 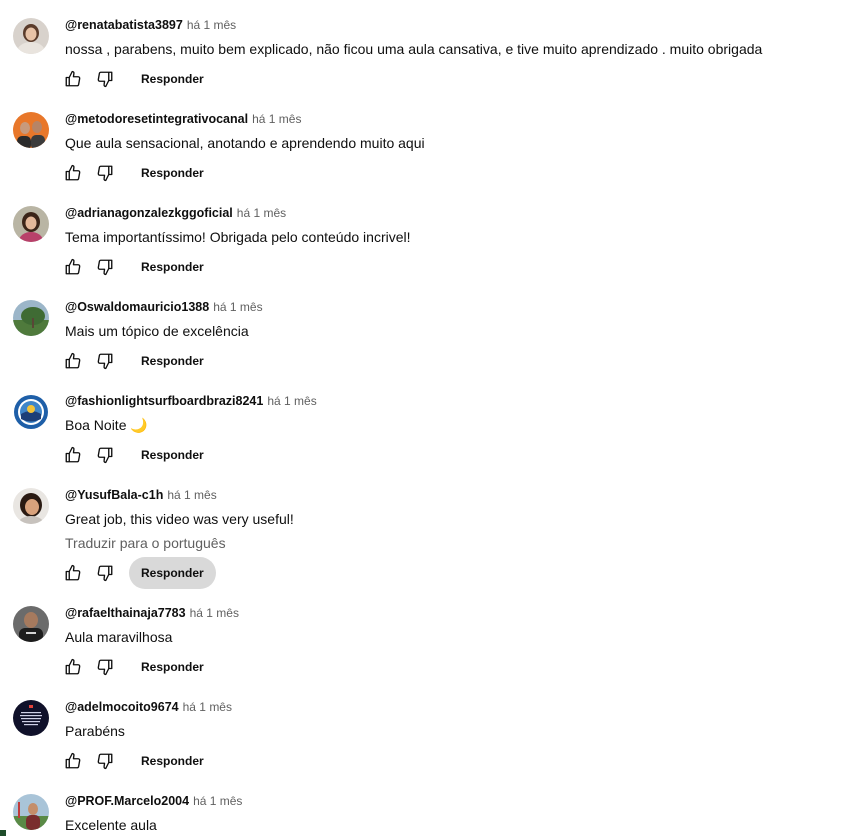 I want to click on comment-author: @renatabatista3897, so click(x=124, y=25).